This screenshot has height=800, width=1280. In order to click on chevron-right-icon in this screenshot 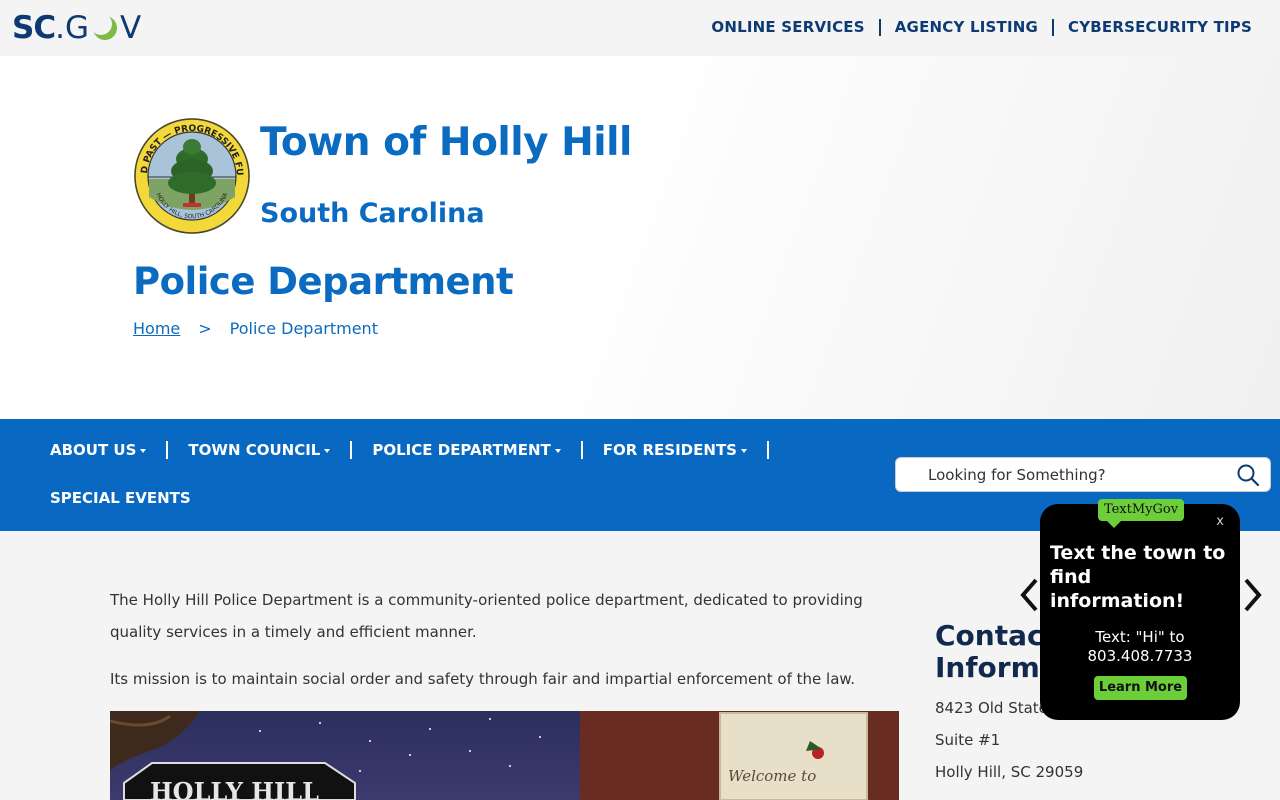, I will do `click(1252, 595)`.